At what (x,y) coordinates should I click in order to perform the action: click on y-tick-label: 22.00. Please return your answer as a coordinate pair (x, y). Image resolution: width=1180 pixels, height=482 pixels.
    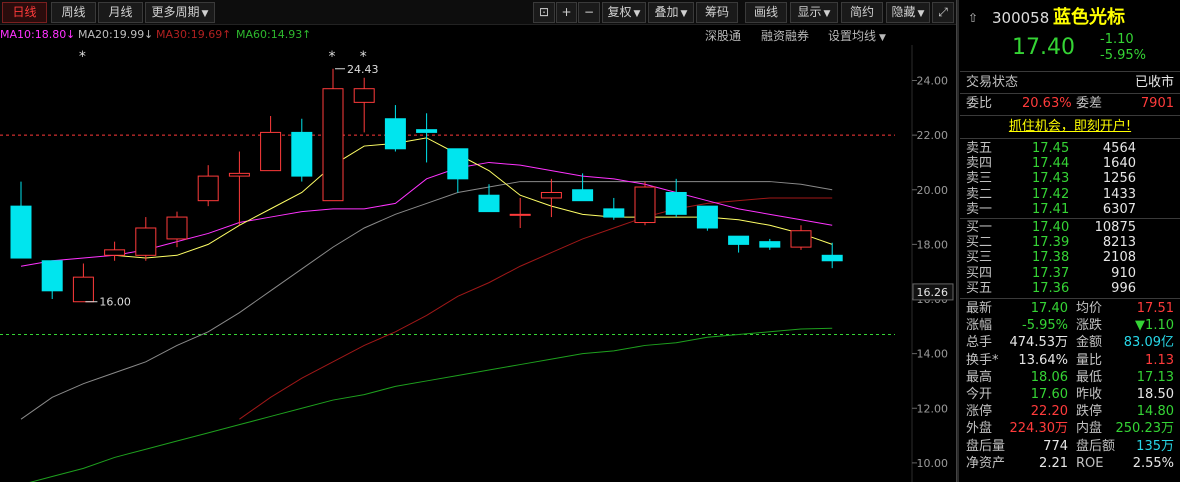
    Looking at the image, I should click on (933, 135).